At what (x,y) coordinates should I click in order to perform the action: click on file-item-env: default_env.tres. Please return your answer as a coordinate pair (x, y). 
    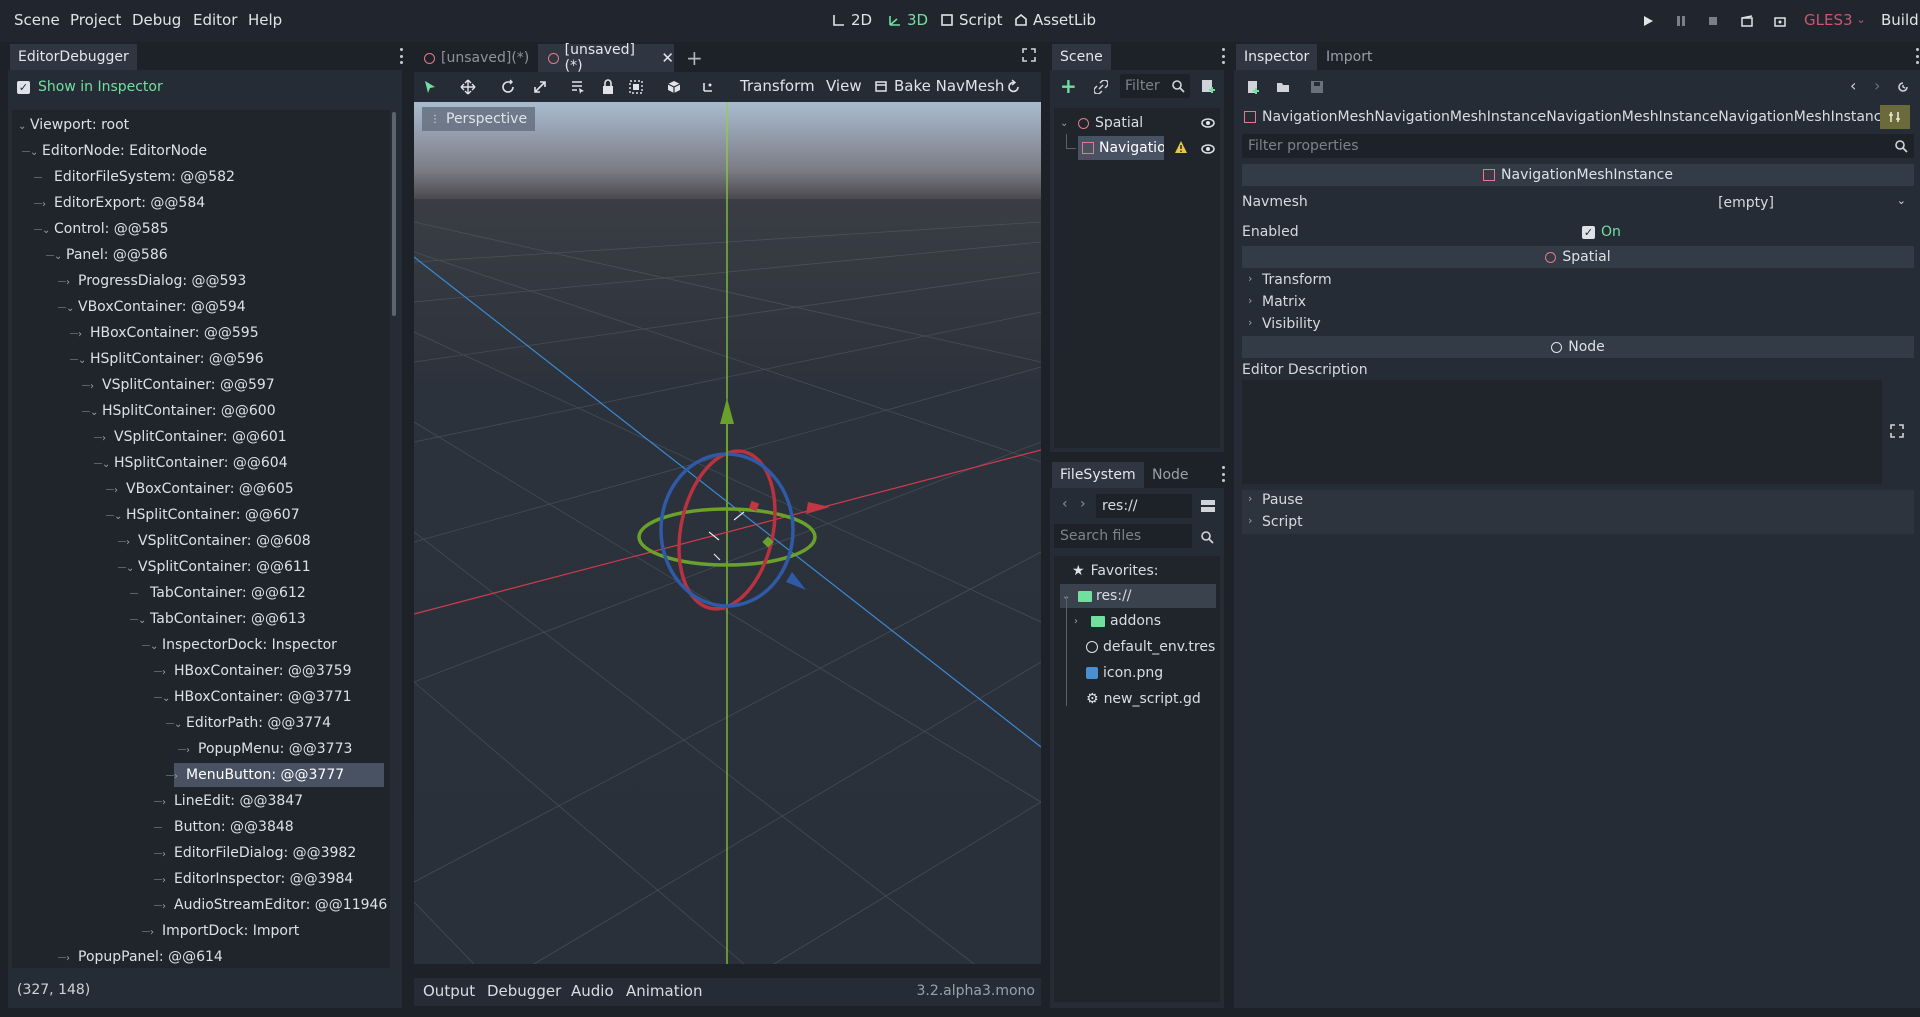
    Looking at the image, I should click on (1150, 647).